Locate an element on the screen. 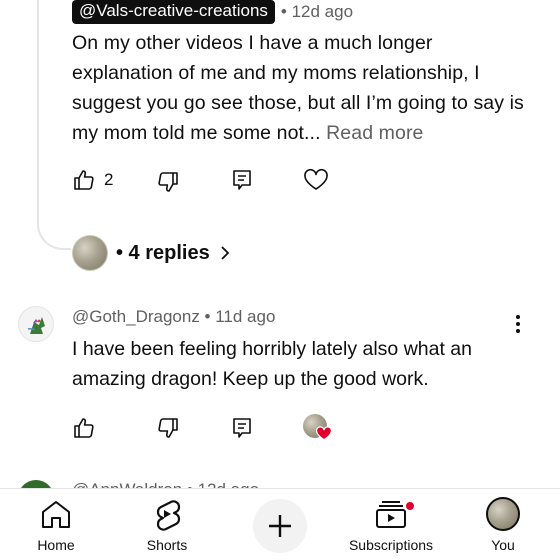 Image resolution: width=560 pixels, height=560 pixels. like-button is located at coordinates (84, 428).